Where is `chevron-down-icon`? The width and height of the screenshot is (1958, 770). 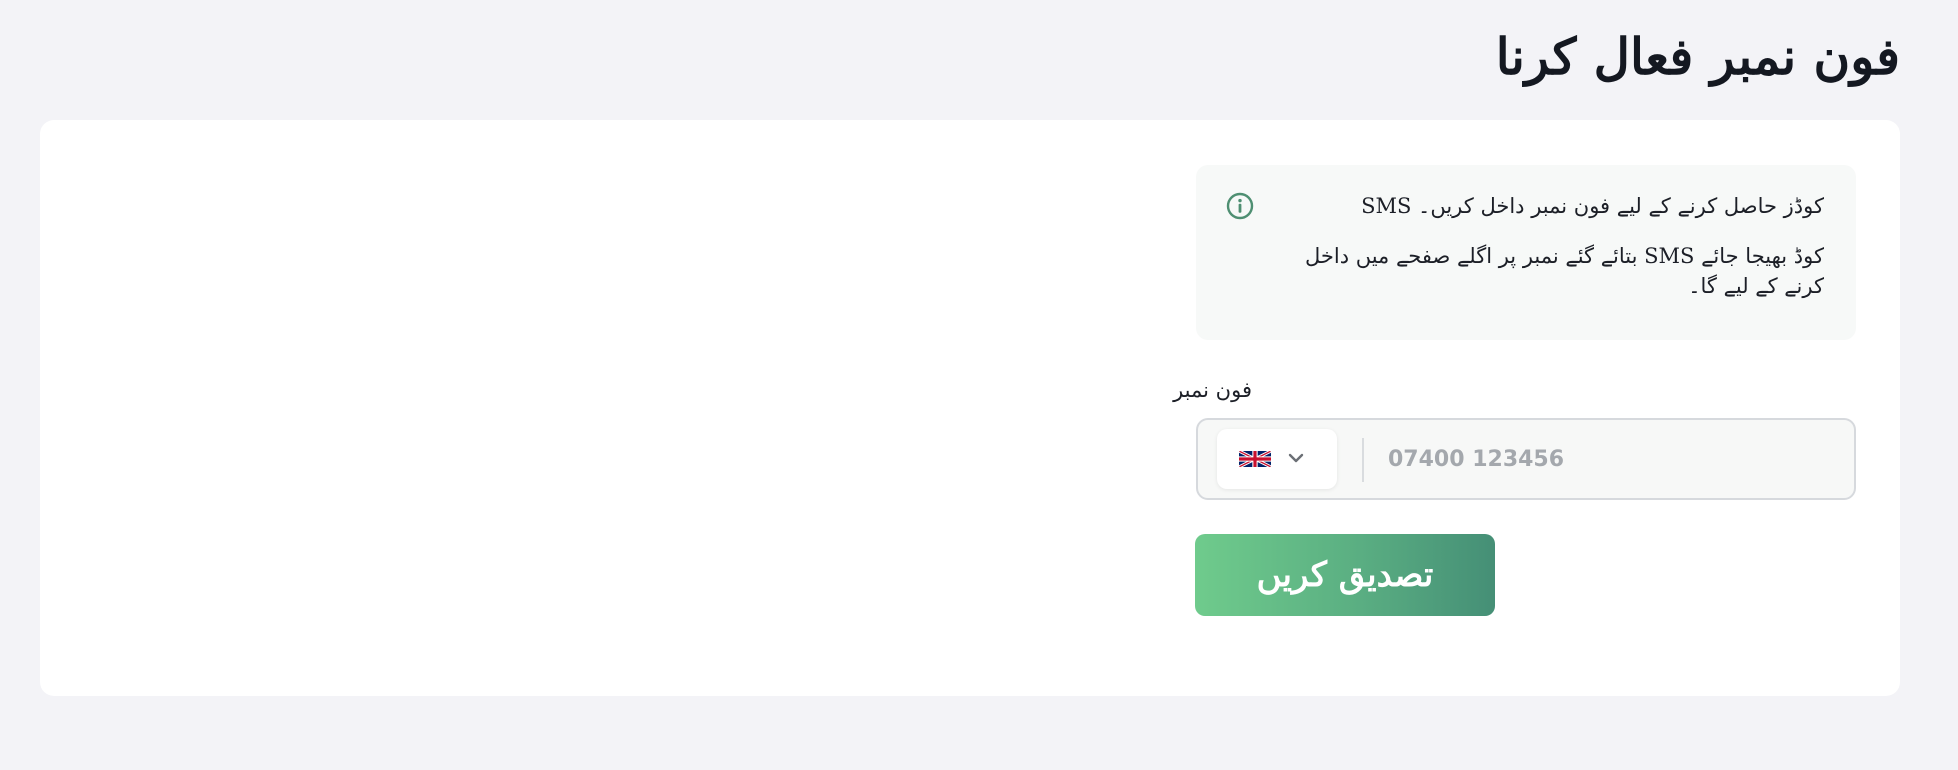 chevron-down-icon is located at coordinates (1296, 458).